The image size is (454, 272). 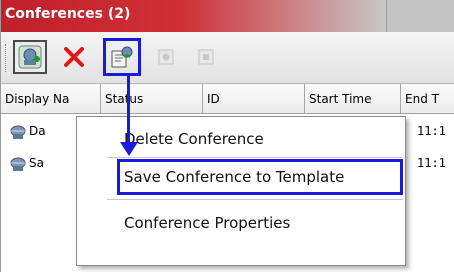 What do you see at coordinates (68, 14) in the screenshot?
I see `panel-title: Conferences (2)` at bounding box center [68, 14].